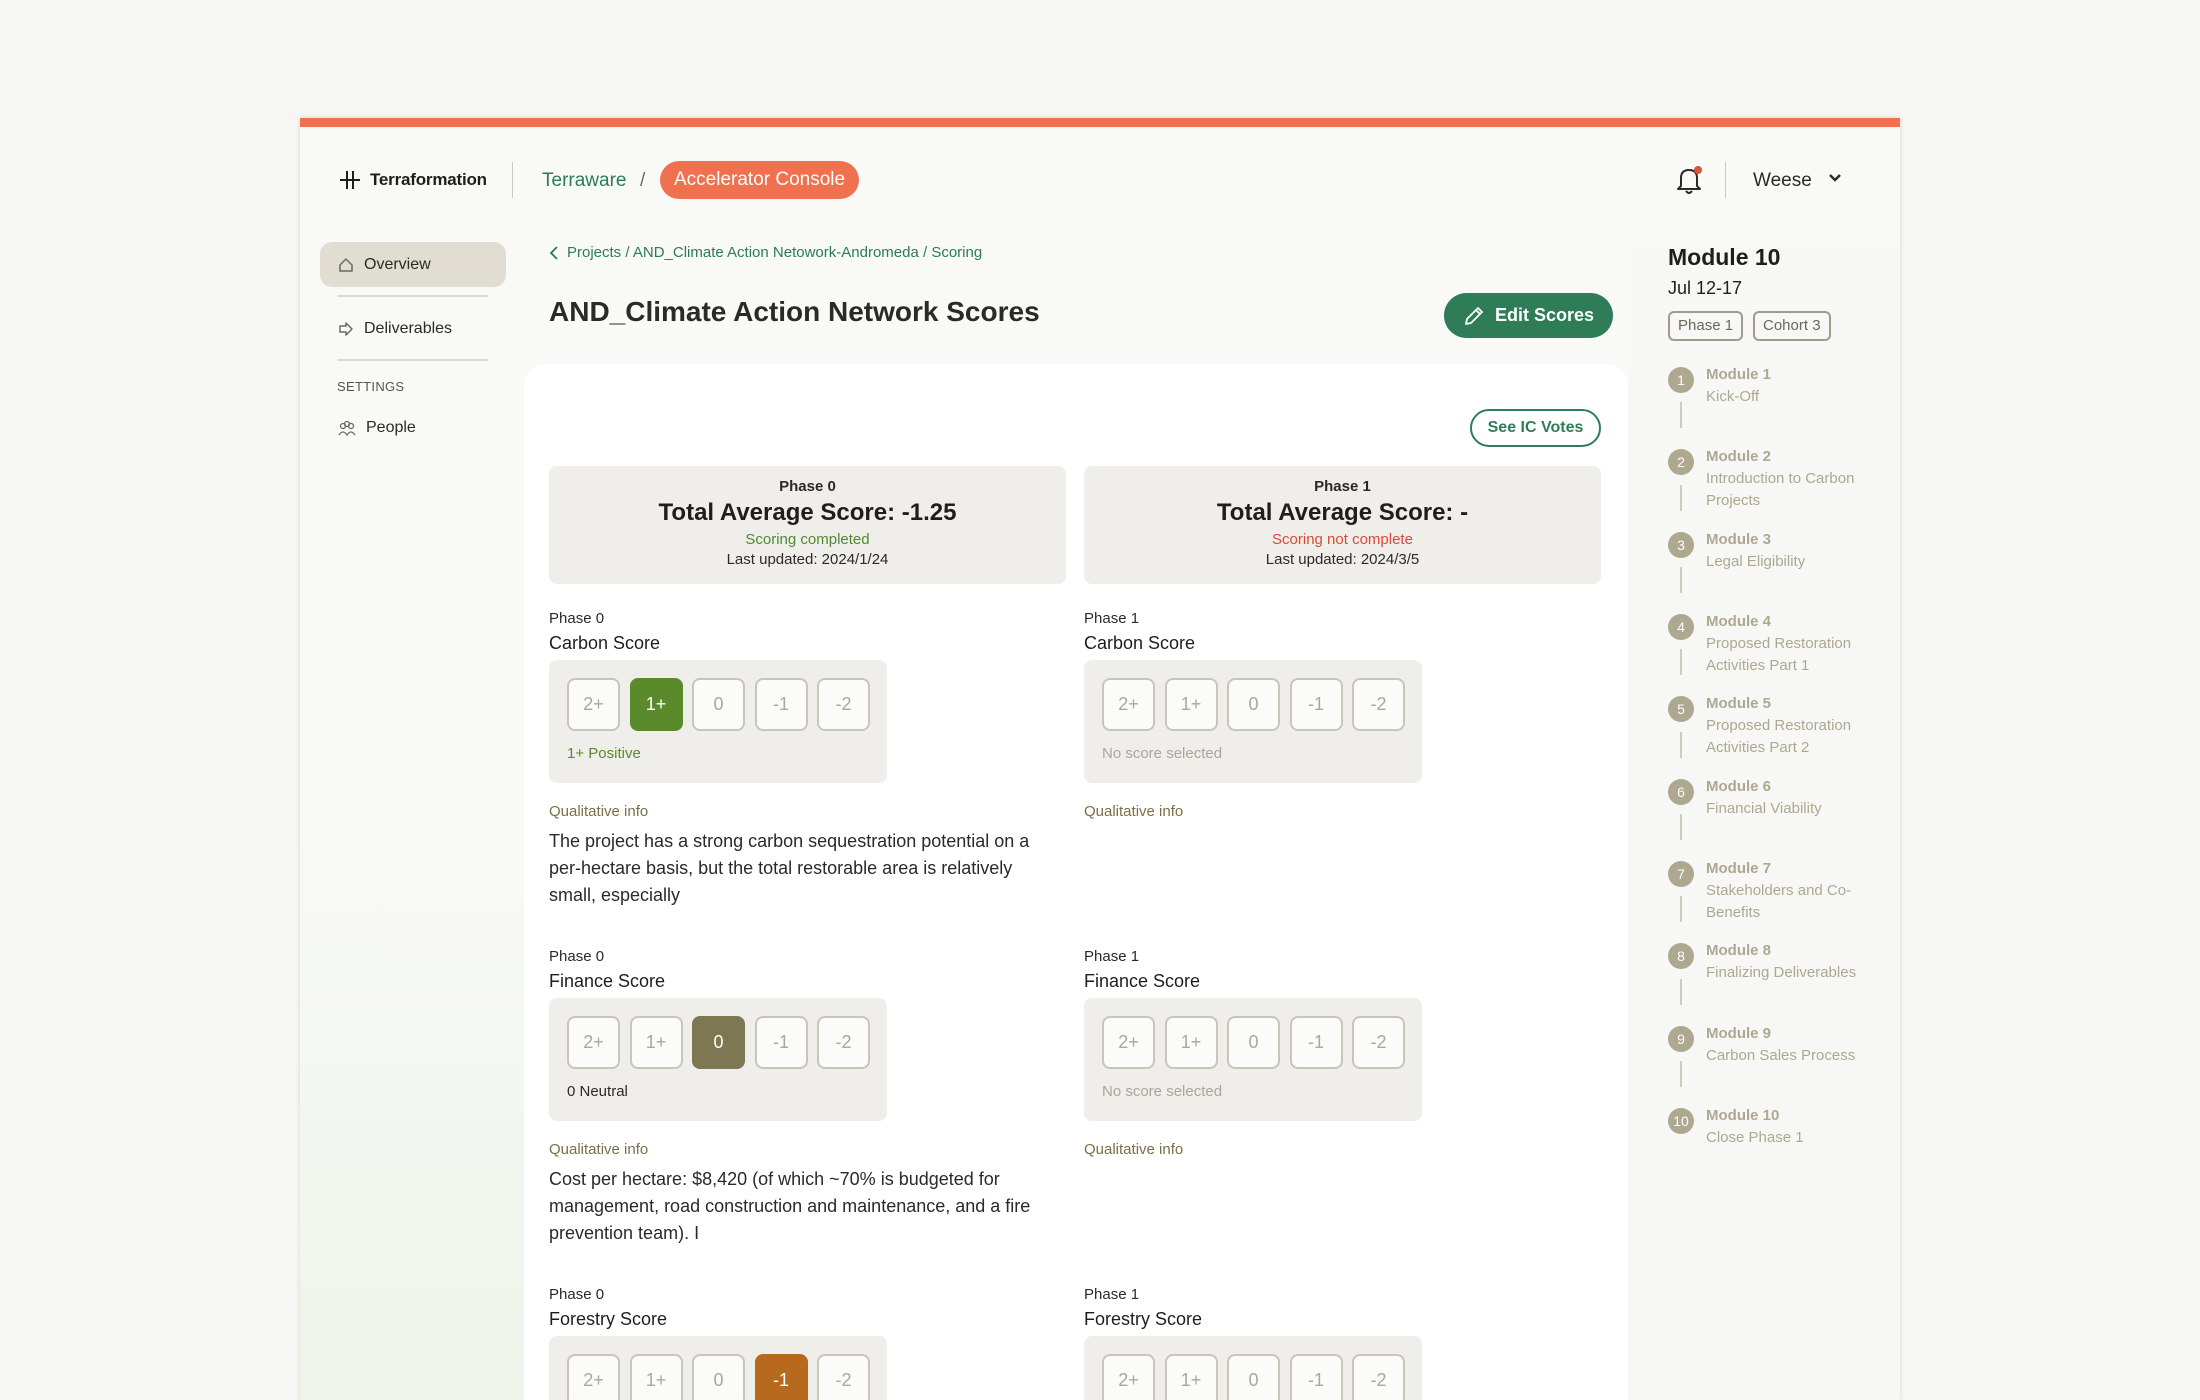 The width and height of the screenshot is (2200, 1400). What do you see at coordinates (1772, 1045) in the screenshot?
I see `module-step-9: 9 Module 9 Carbon Sales Process` at bounding box center [1772, 1045].